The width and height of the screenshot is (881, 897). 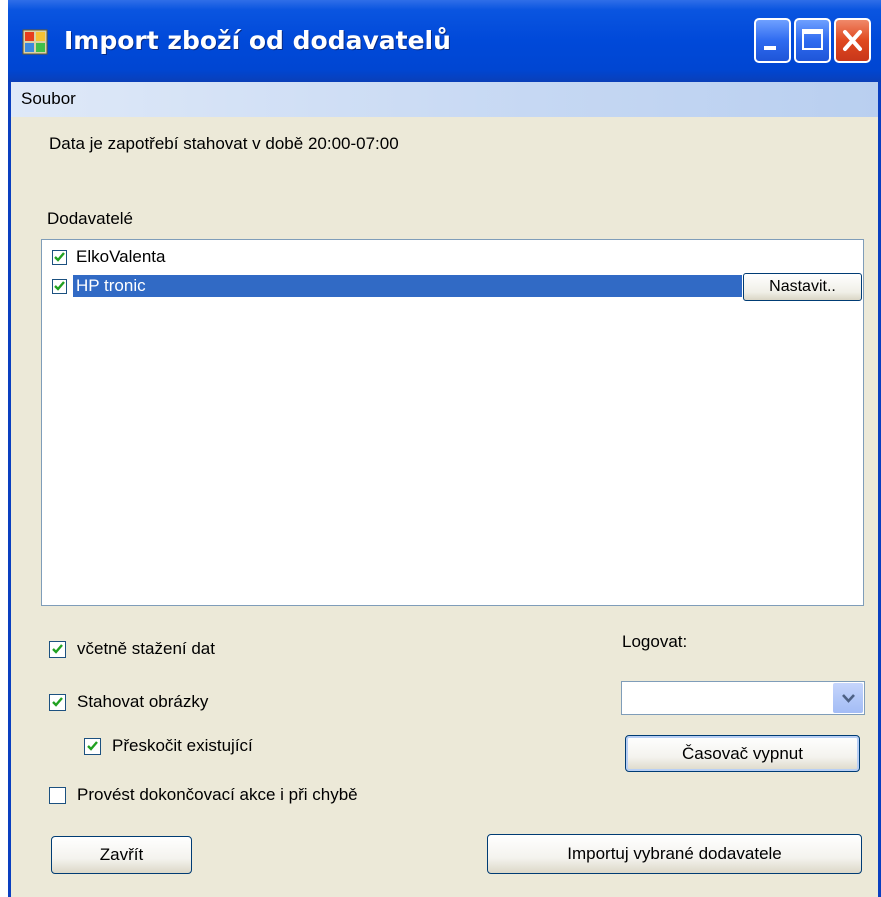 I want to click on app-window-icon, so click(x=35, y=42).